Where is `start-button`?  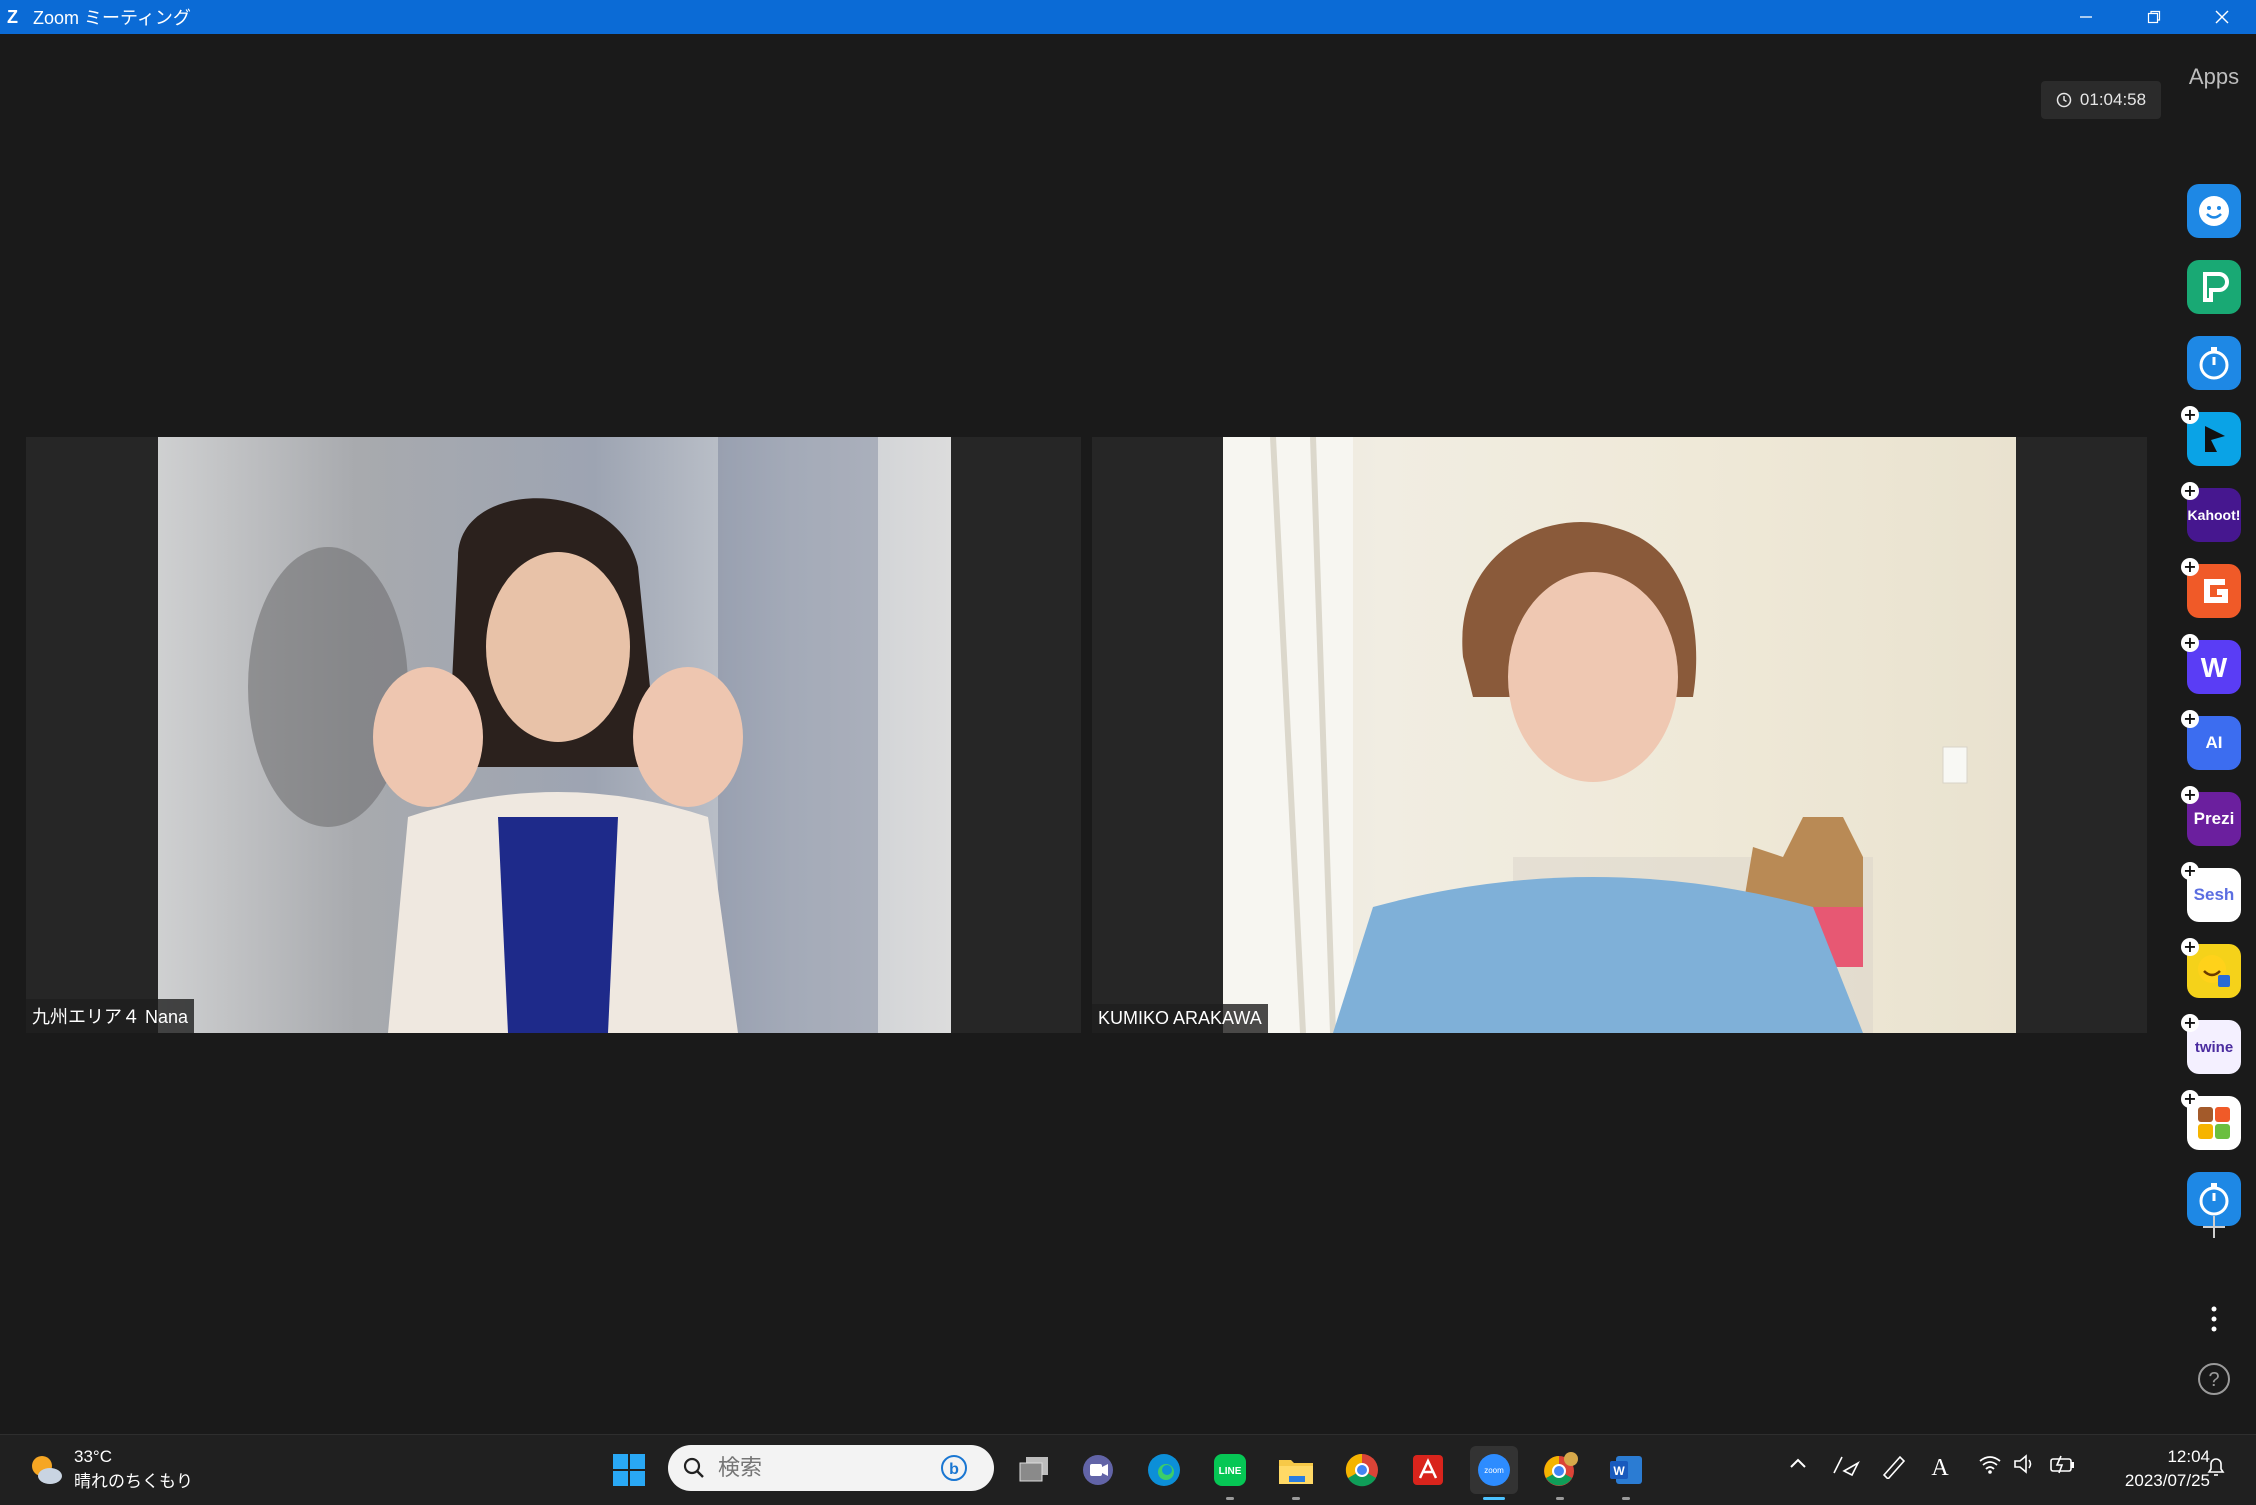 start-button is located at coordinates (629, 1470).